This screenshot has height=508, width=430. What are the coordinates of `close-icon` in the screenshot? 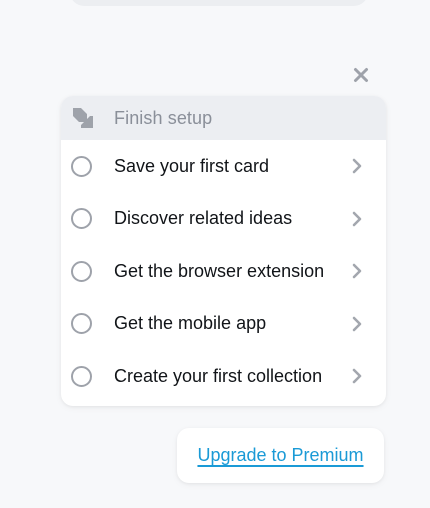 It's located at (361, 75).